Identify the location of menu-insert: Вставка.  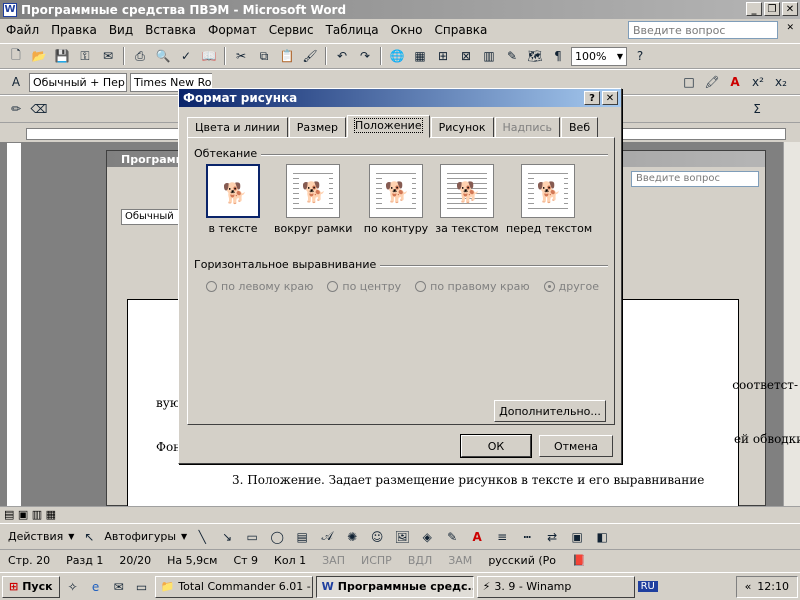
(170, 30).